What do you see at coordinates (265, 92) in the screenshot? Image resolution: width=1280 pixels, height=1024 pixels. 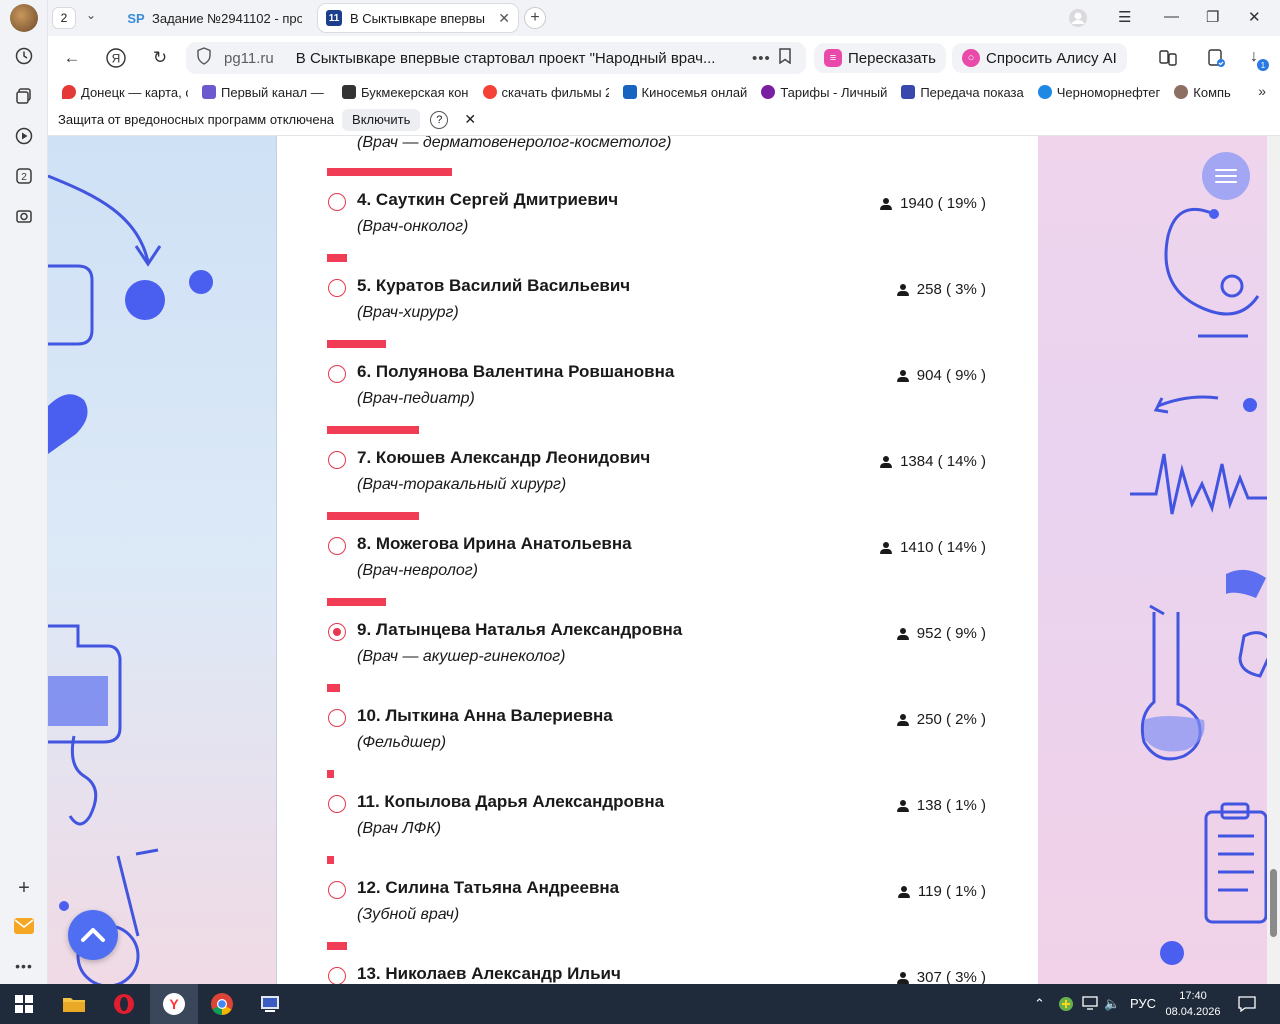 I see `bookmark-item: Первый канал — с` at bounding box center [265, 92].